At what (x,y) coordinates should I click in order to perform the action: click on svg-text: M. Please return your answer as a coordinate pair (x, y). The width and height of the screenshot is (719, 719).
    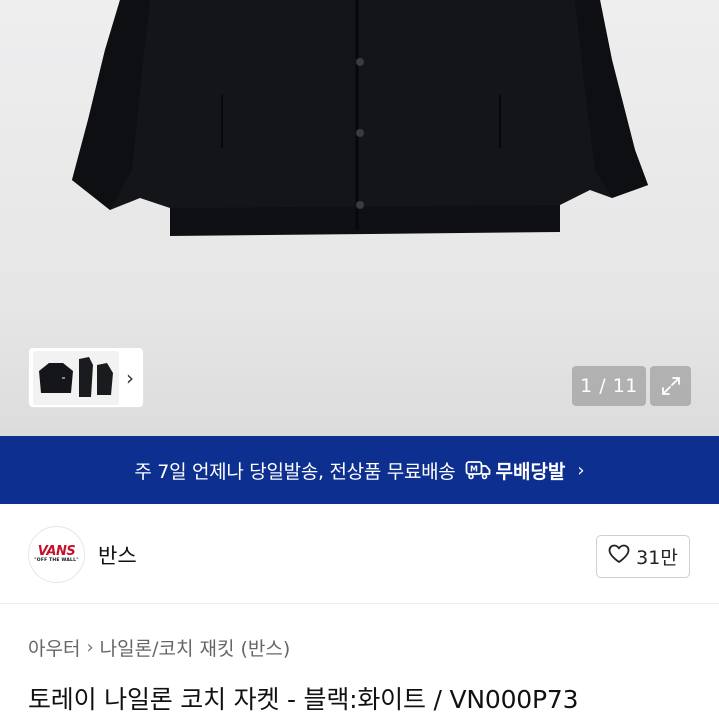
    Looking at the image, I should click on (475, 469).